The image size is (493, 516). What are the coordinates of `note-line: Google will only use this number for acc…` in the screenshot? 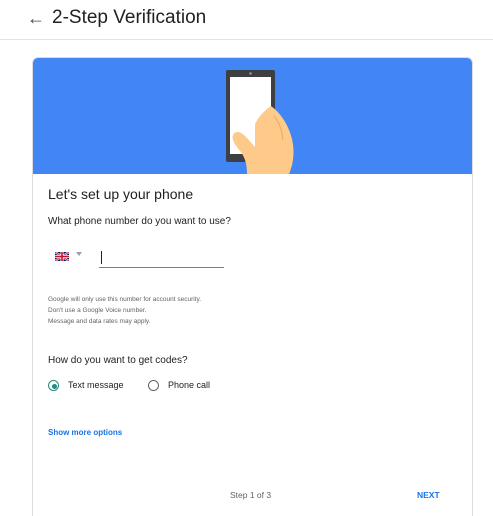 It's located at (125, 299).